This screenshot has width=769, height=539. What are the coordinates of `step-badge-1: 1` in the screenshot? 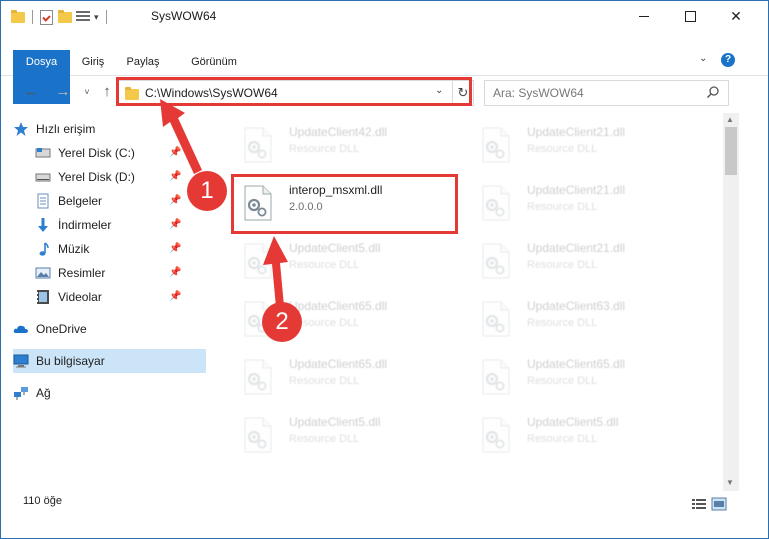 It's located at (207, 191).